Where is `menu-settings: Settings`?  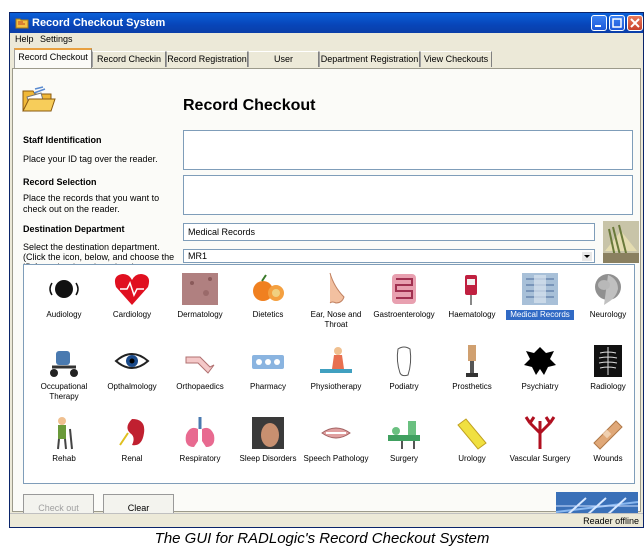
menu-settings: Settings is located at coordinates (56, 39).